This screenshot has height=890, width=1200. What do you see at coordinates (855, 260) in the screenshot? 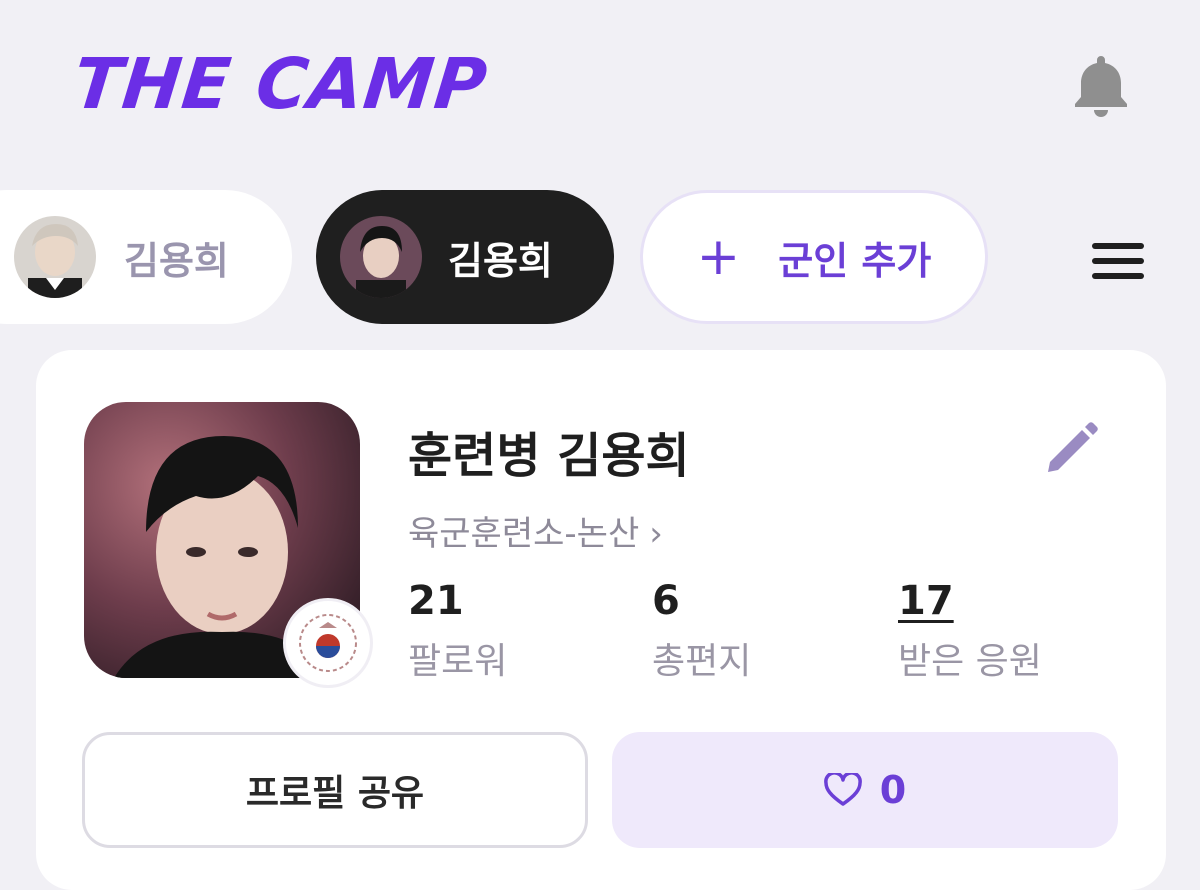
I see `add-soldier-label: 군인 추가` at bounding box center [855, 260].